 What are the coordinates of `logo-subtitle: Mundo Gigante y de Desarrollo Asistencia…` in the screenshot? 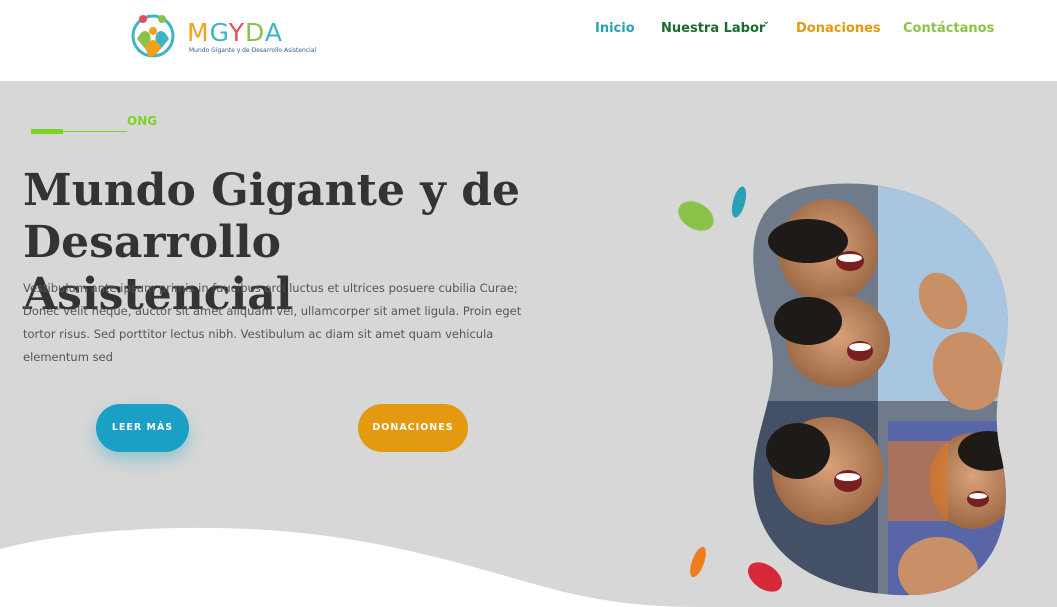 It's located at (253, 50).